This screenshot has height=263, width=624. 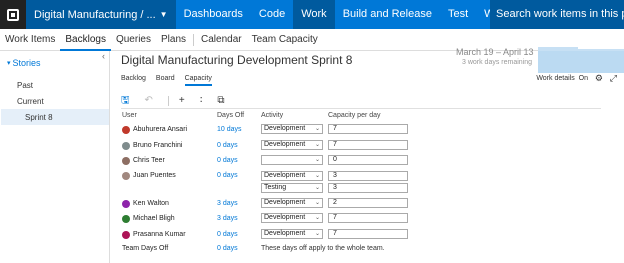 I want to click on capacity-input: 2, so click(x=368, y=203).